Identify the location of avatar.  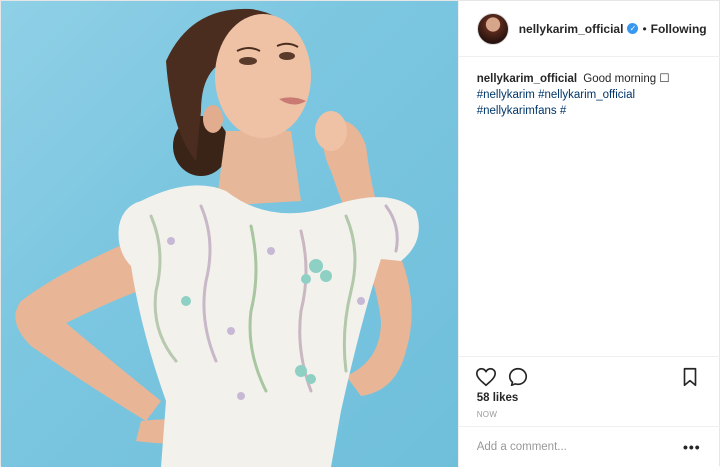
(492, 28).